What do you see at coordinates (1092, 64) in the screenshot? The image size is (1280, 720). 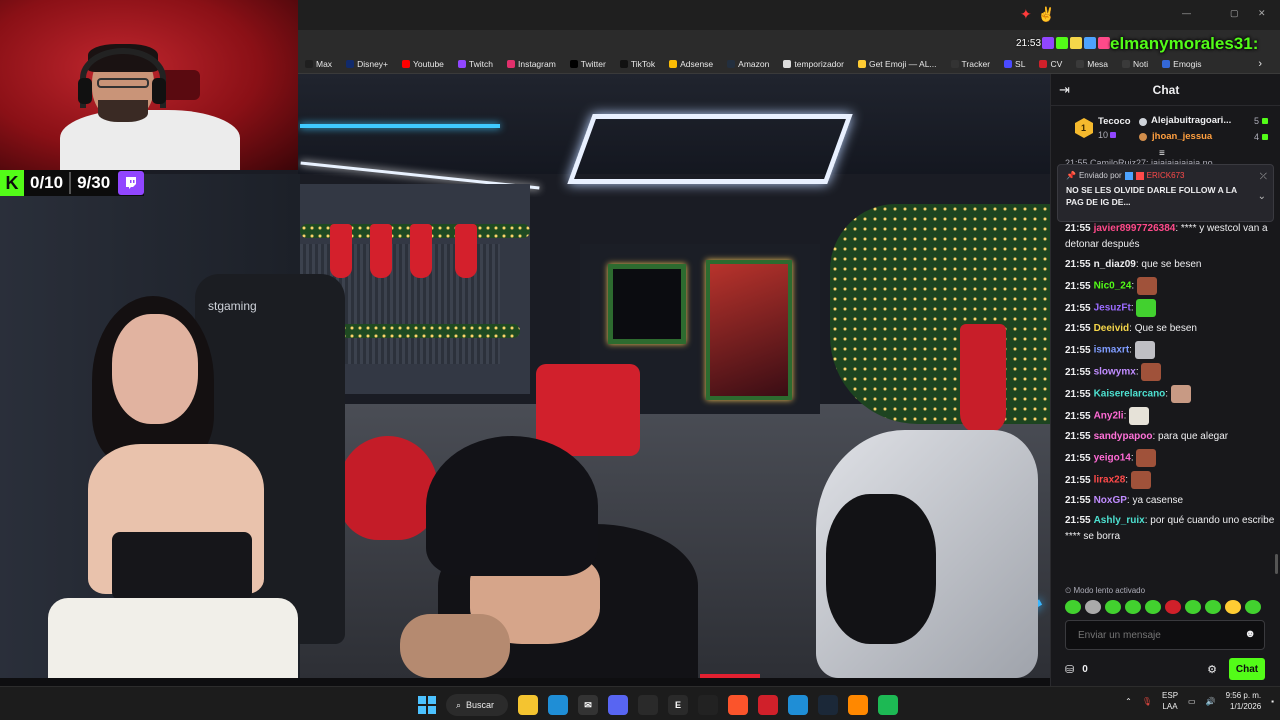 I see `bookmark-mesa: Mesa` at bounding box center [1092, 64].